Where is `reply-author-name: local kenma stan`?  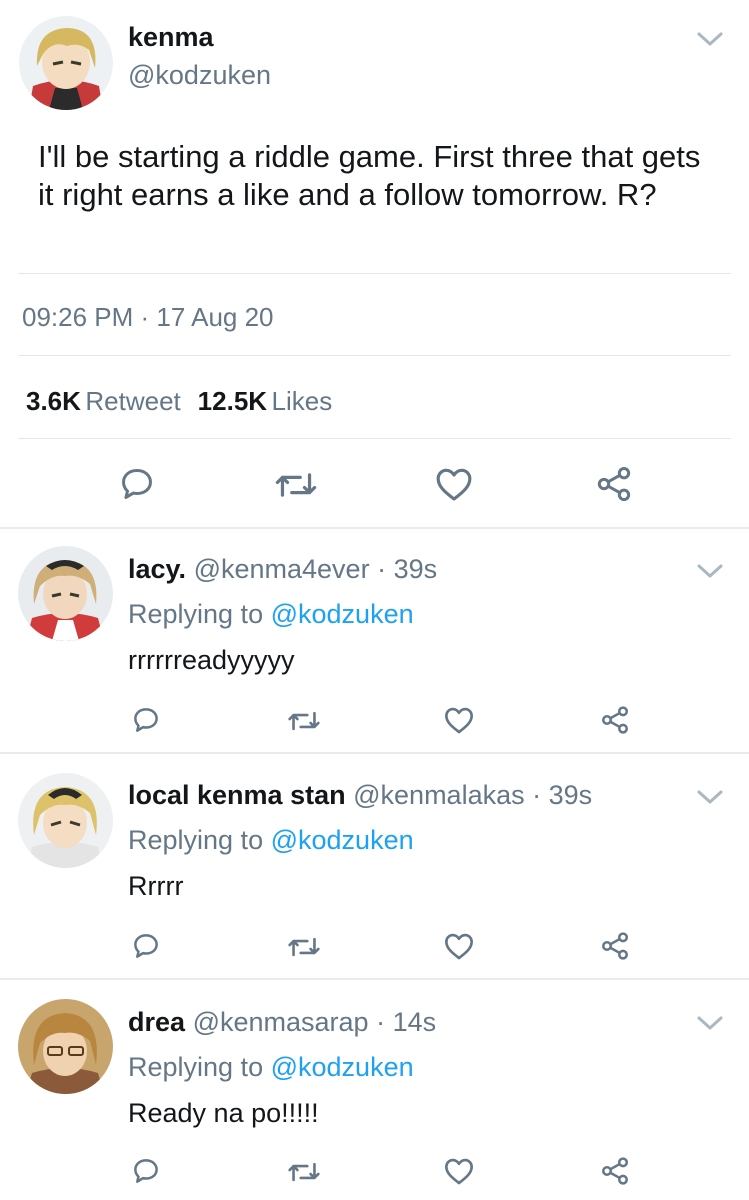
reply-author-name: local kenma stan is located at coordinates (237, 795).